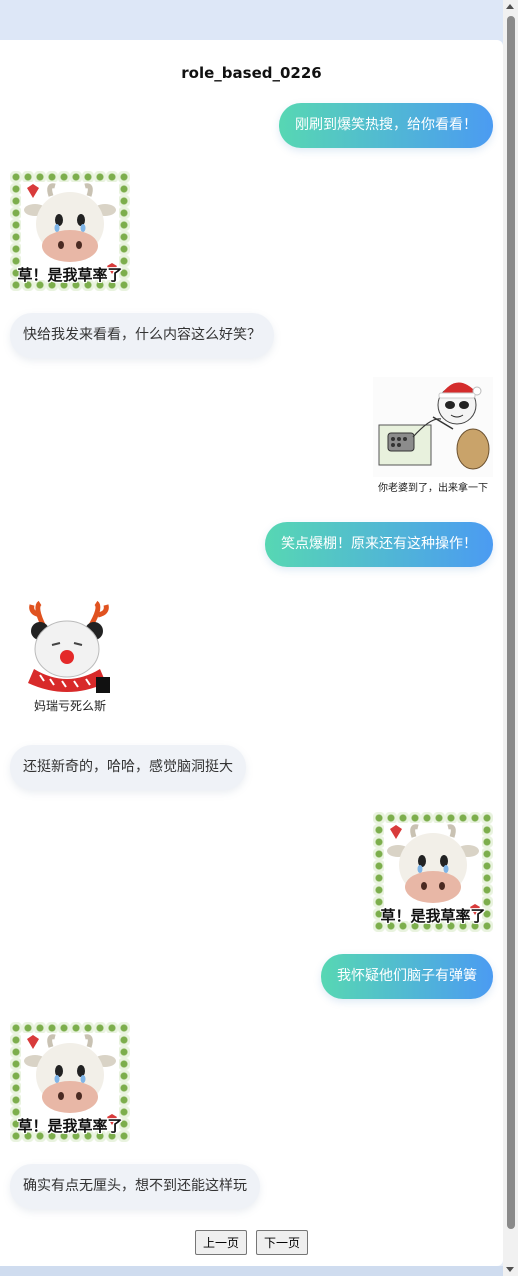 The height and width of the screenshot is (1276, 518). What do you see at coordinates (251, 1242) in the screenshot?
I see `pager: 上一页 下一页` at bounding box center [251, 1242].